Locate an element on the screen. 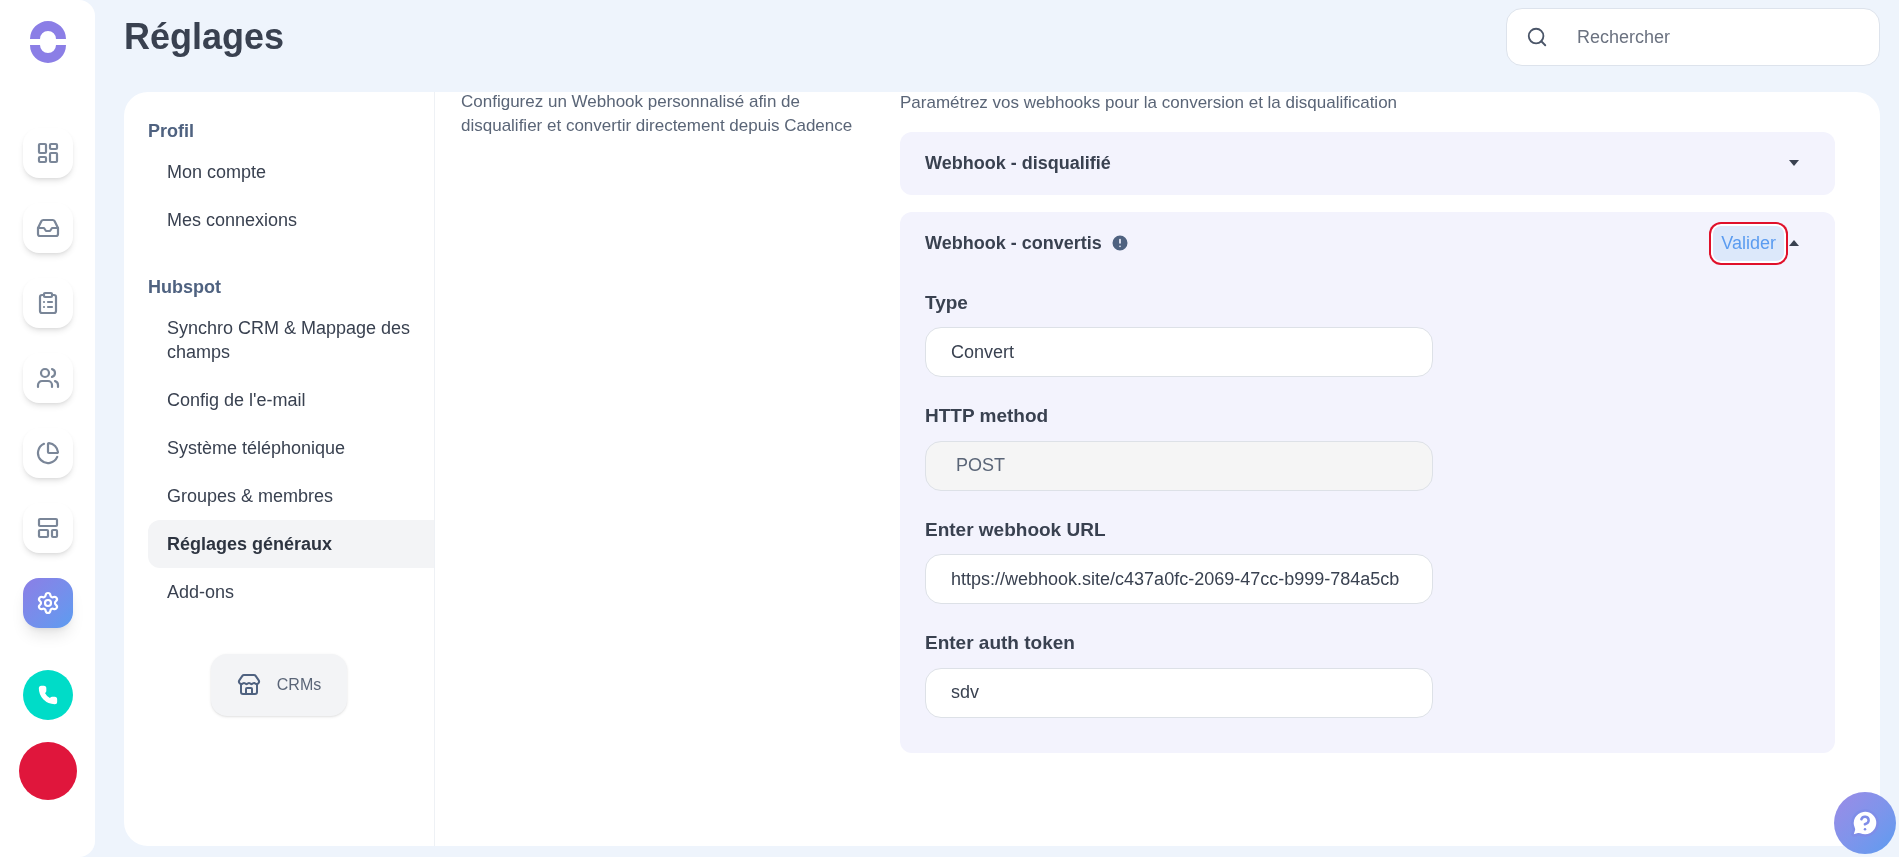 This screenshot has width=1899, height=857. nav-item: Mon compte is located at coordinates (291, 172).